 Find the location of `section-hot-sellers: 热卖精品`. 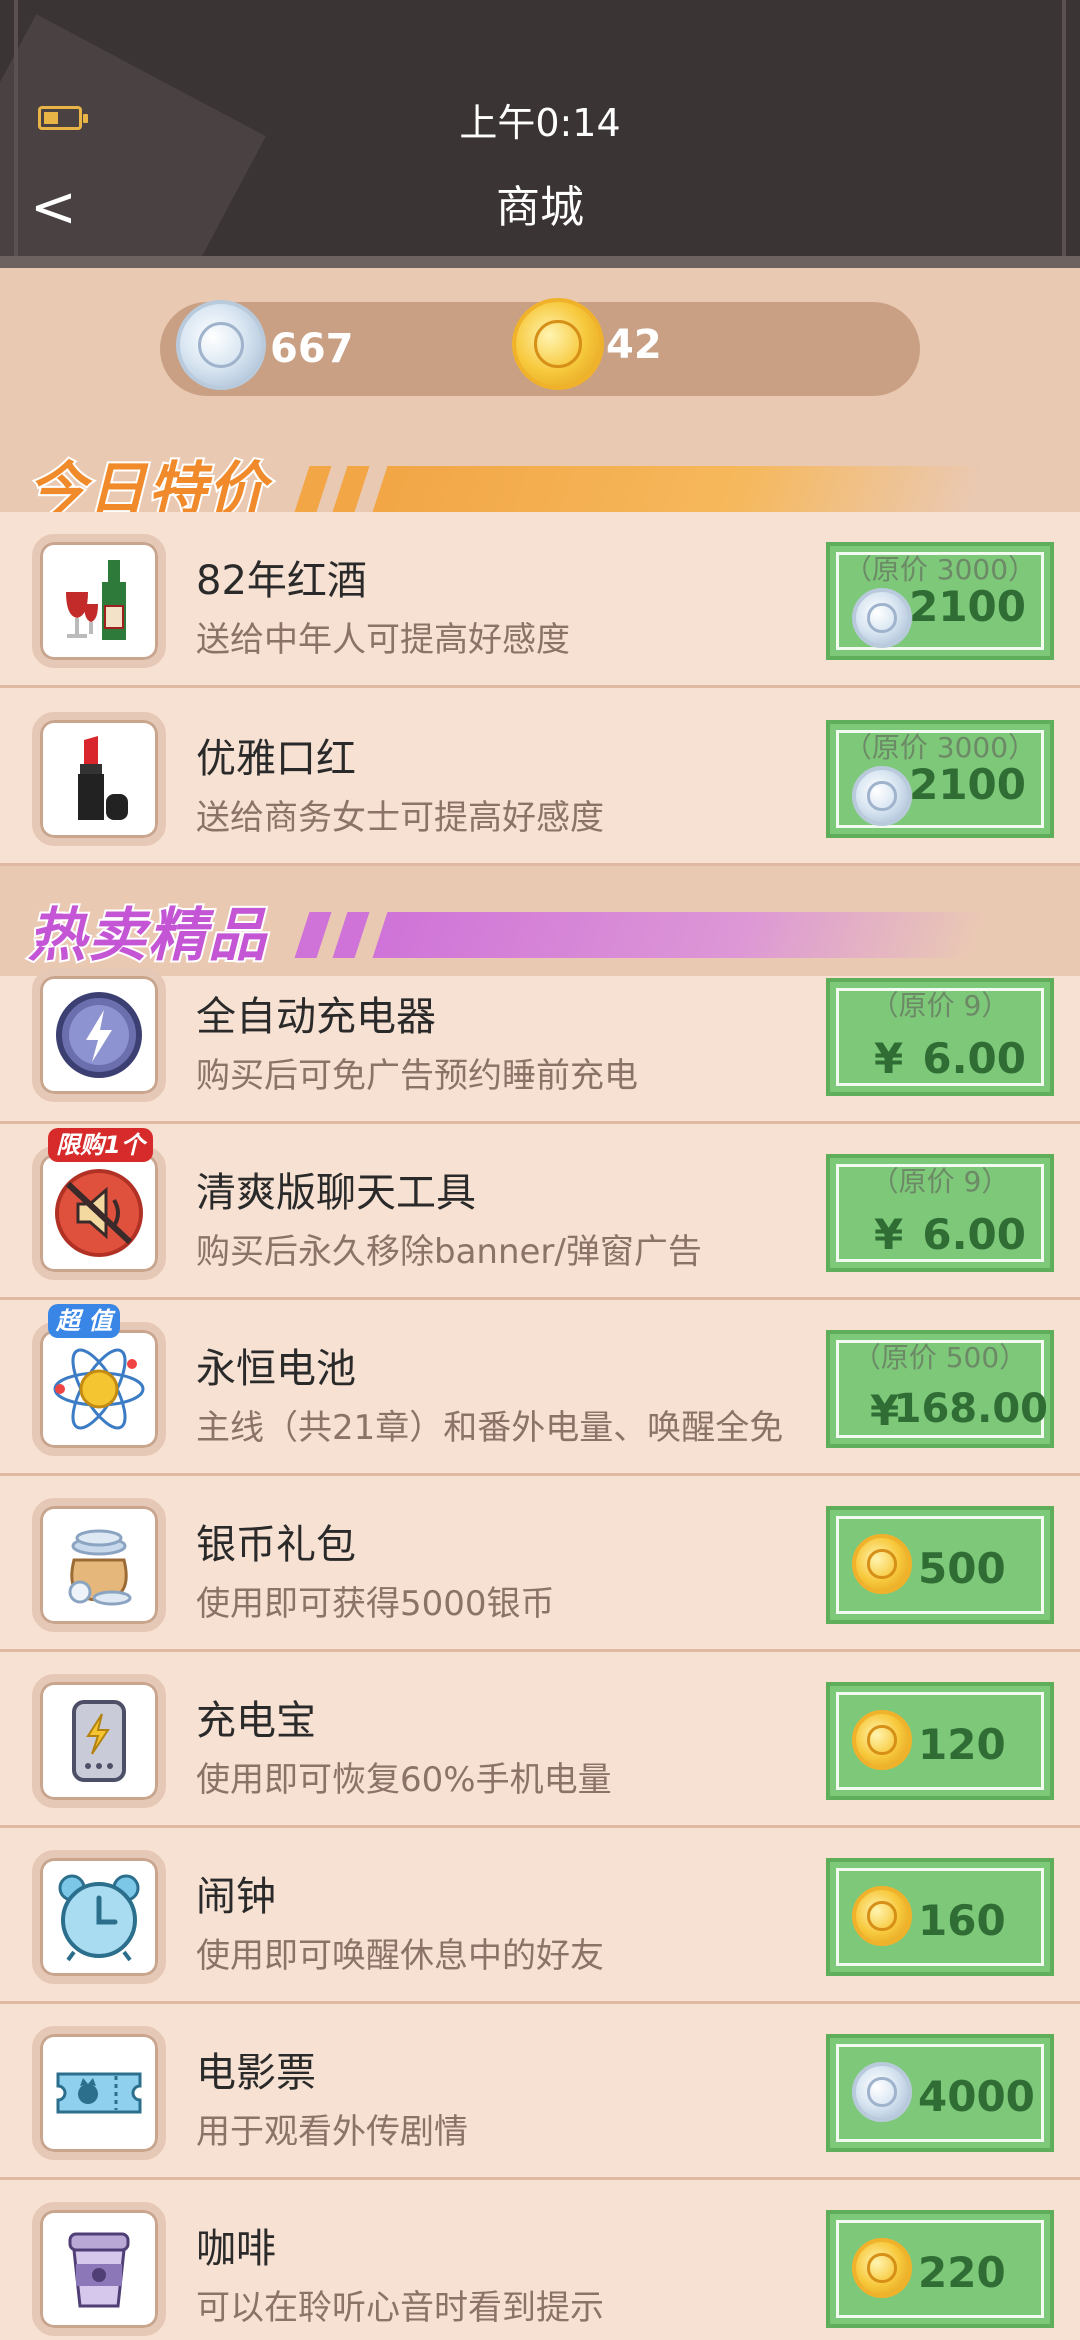

section-hot-sellers: 热卖精品 is located at coordinates (540, 921).